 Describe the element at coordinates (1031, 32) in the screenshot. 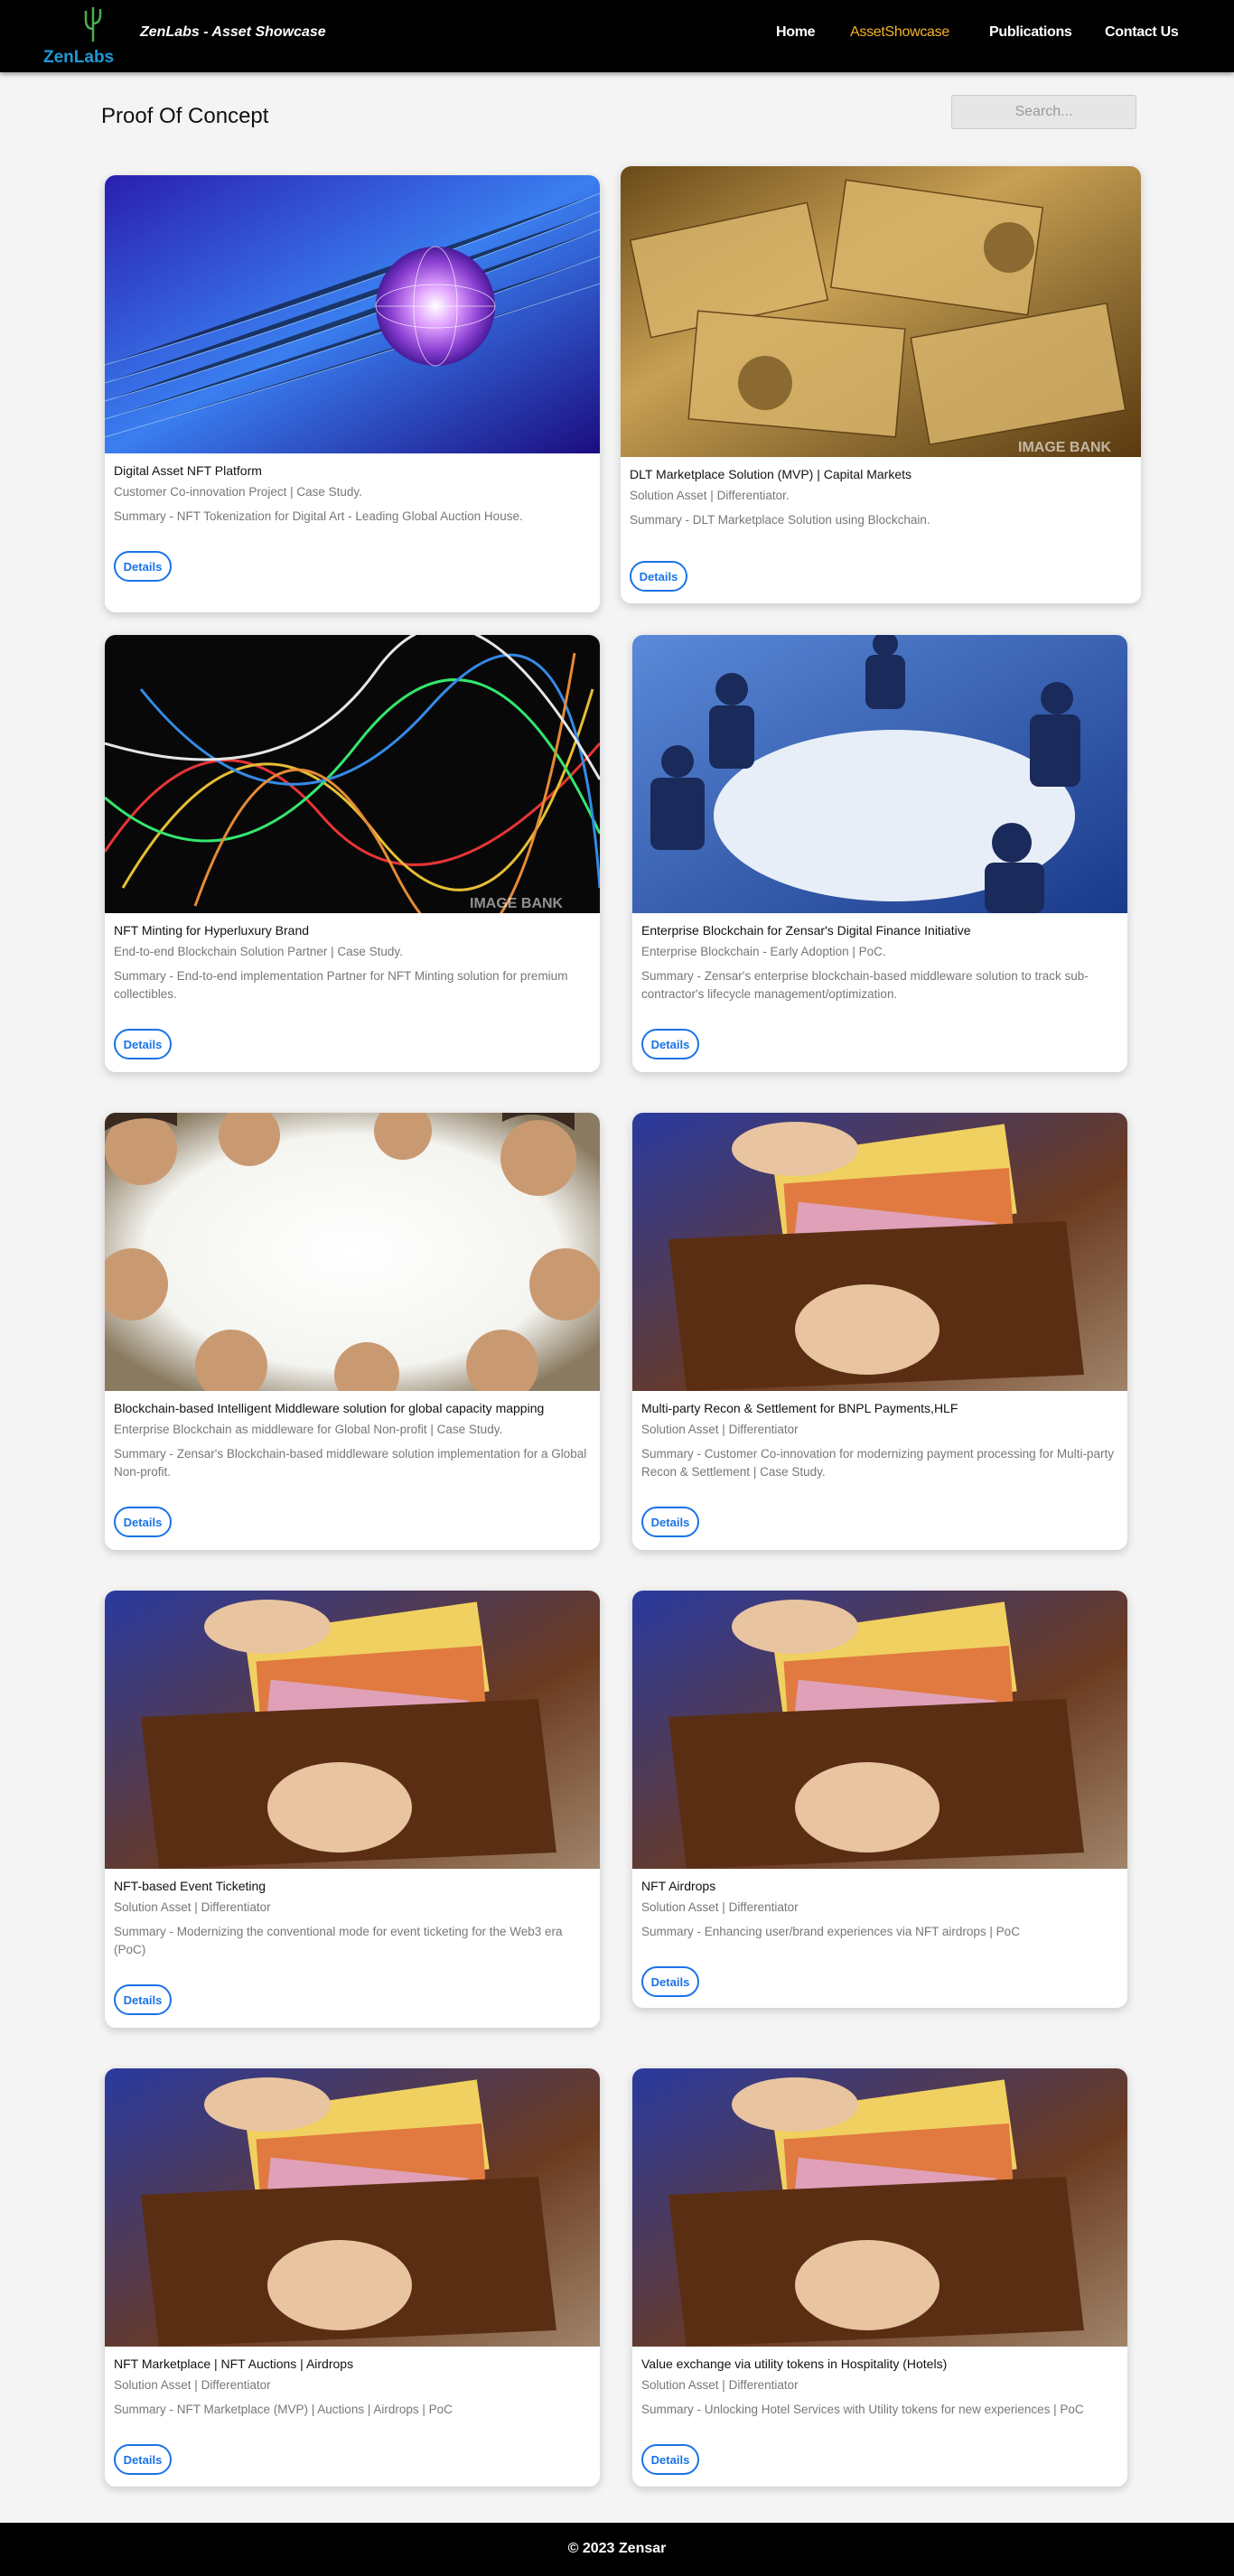

I see `nav-publications: Publications` at that location.